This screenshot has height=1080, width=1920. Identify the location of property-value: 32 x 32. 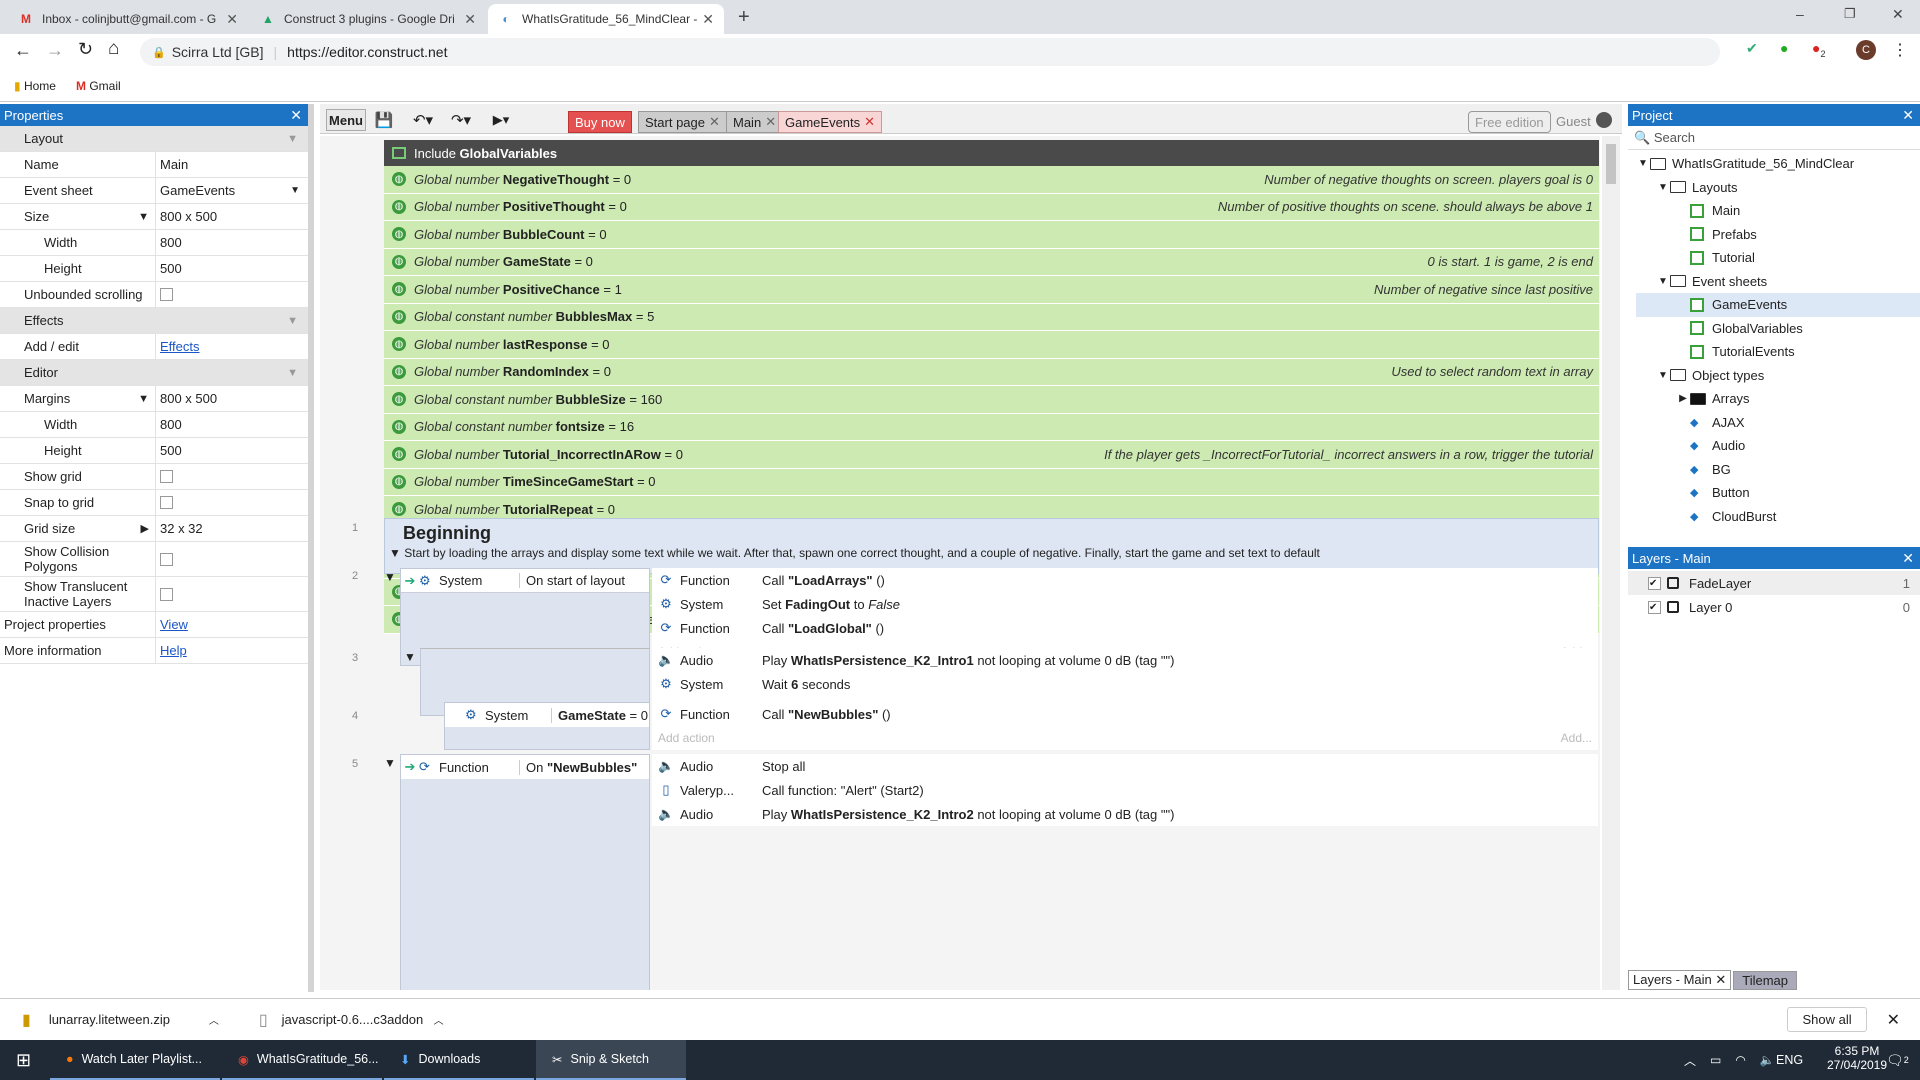
(232, 528).